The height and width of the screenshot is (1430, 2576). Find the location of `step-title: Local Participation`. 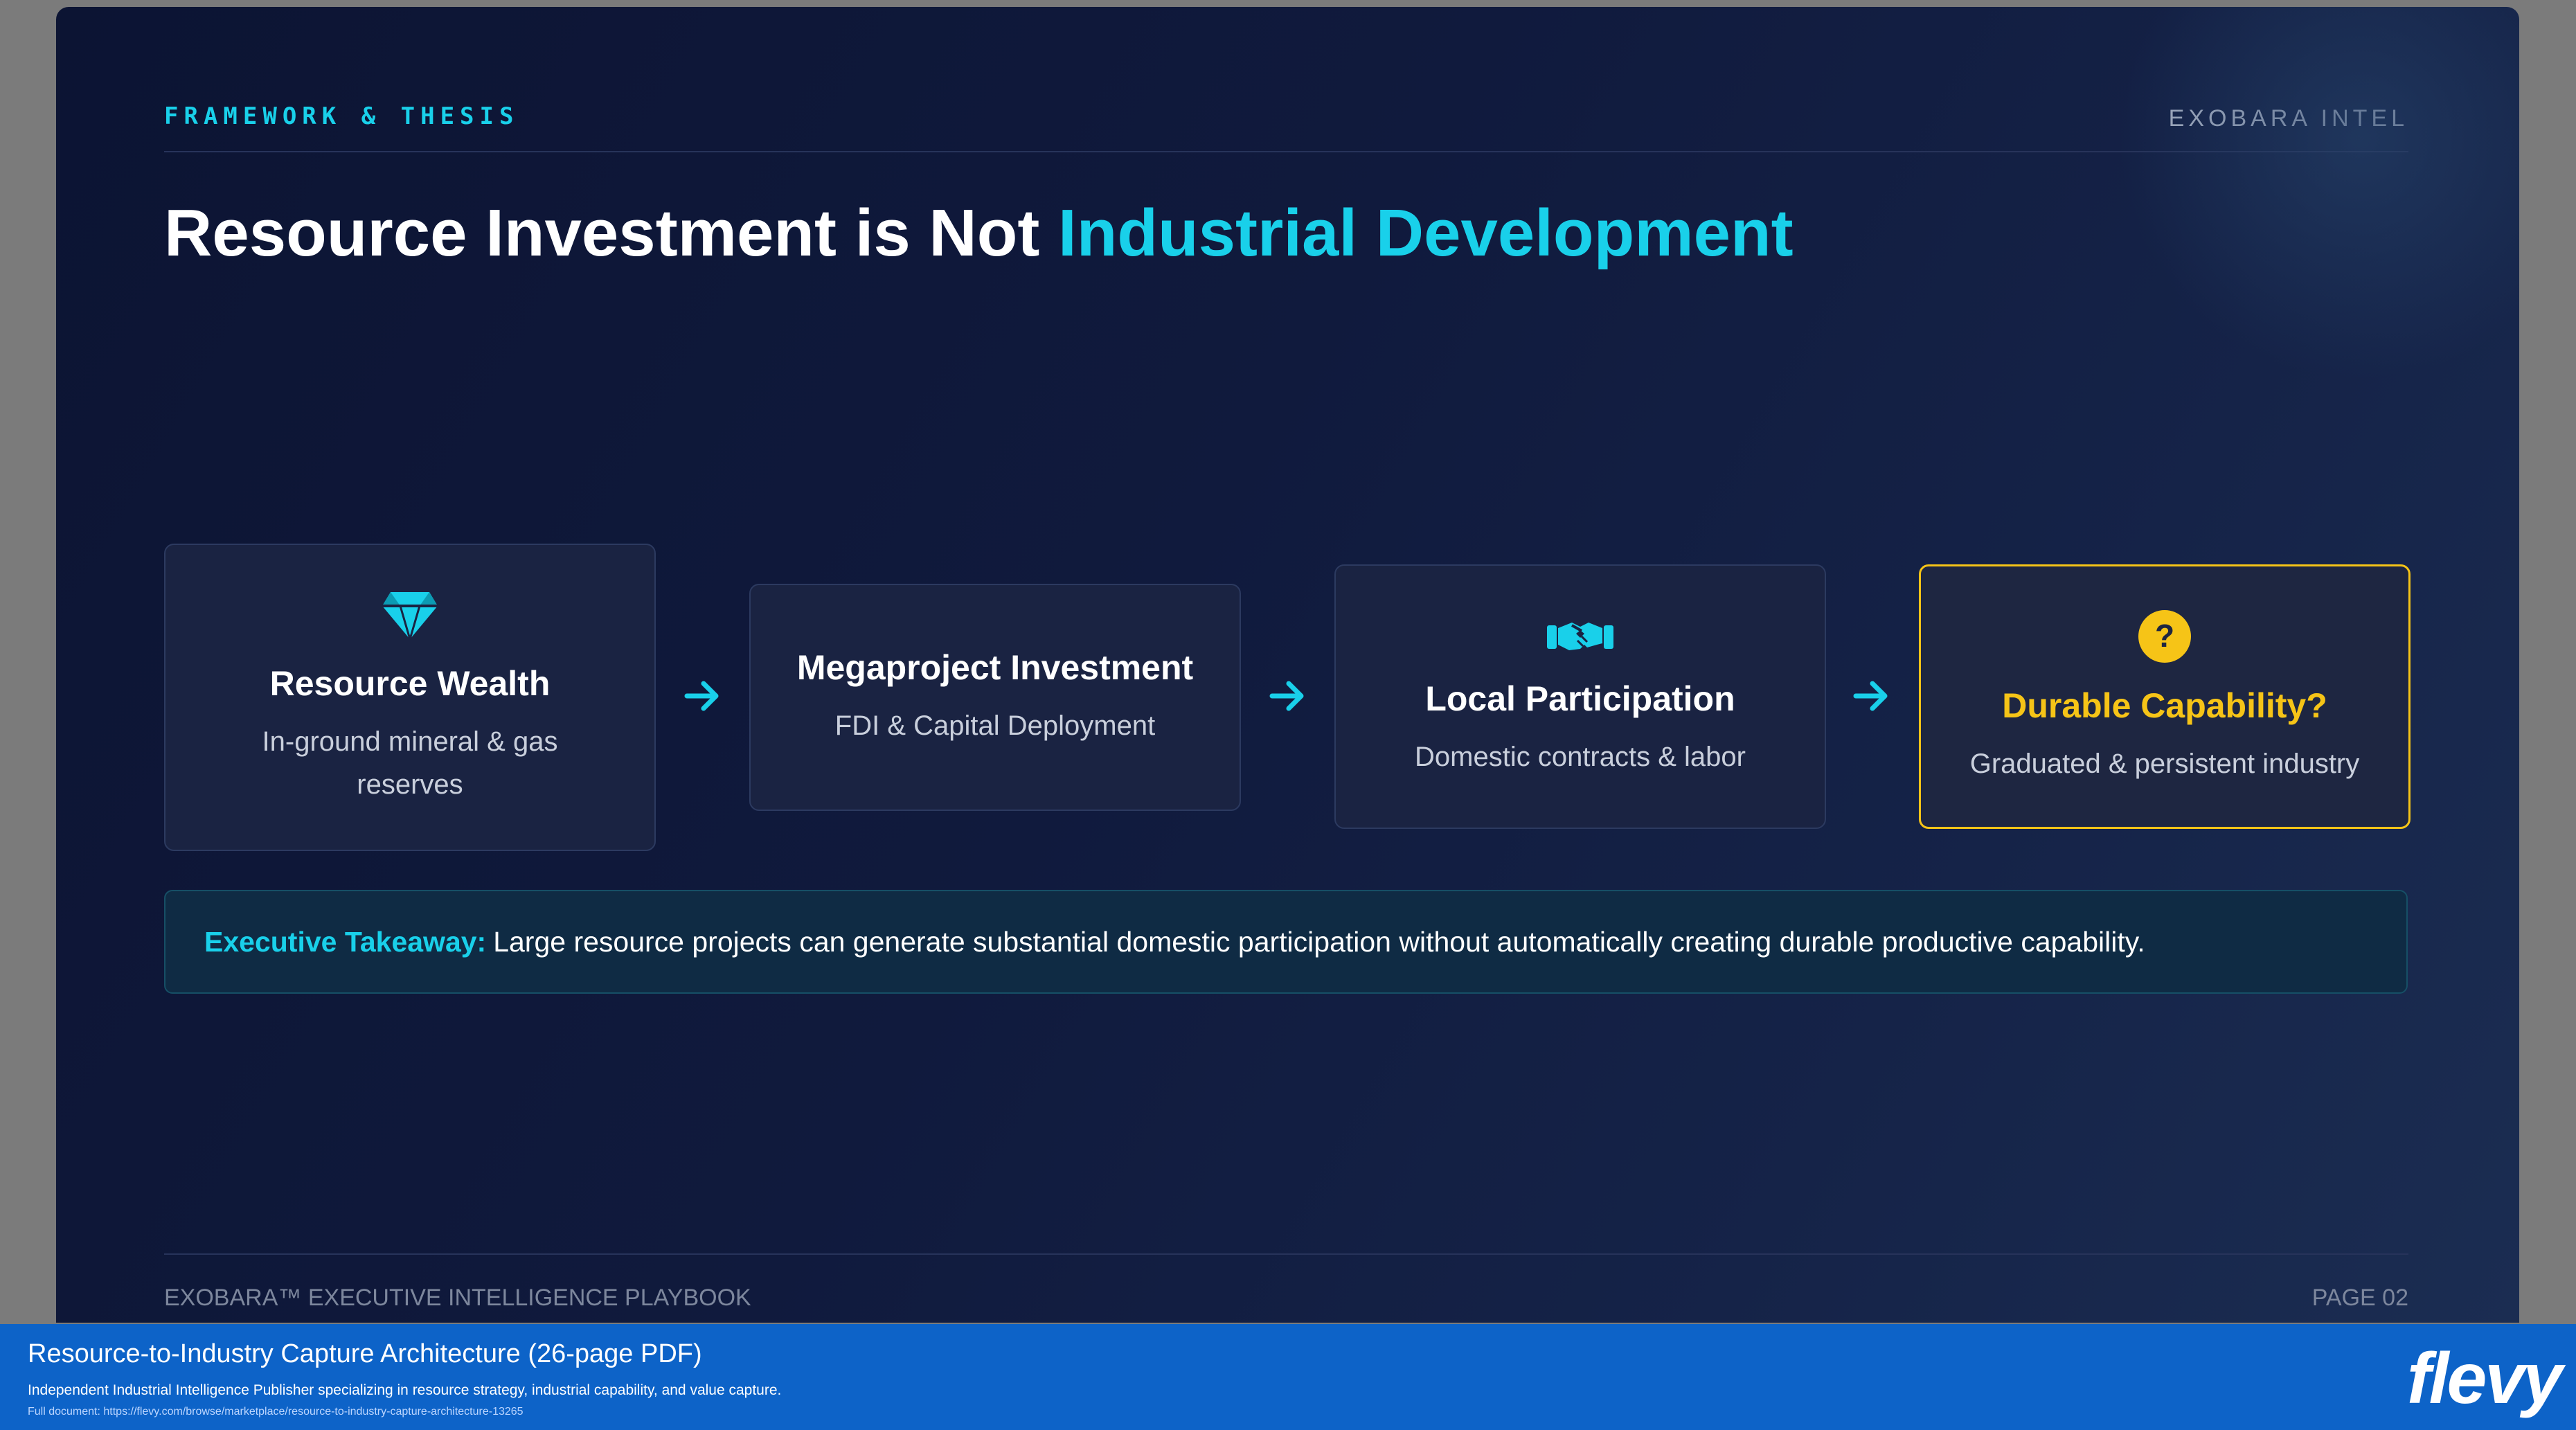

step-title: Local Participation is located at coordinates (1580, 698).